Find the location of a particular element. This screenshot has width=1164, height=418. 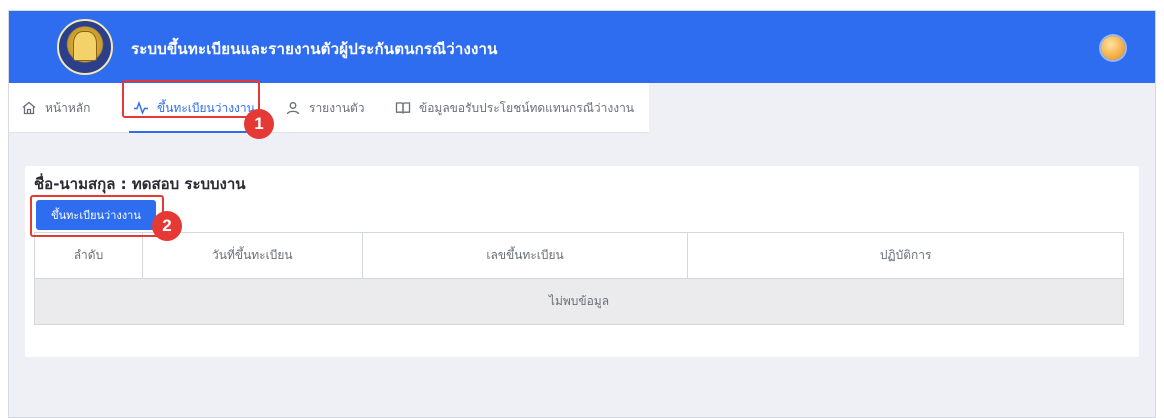

nav-tab-report-label: รายงานตัว is located at coordinates (337, 107).